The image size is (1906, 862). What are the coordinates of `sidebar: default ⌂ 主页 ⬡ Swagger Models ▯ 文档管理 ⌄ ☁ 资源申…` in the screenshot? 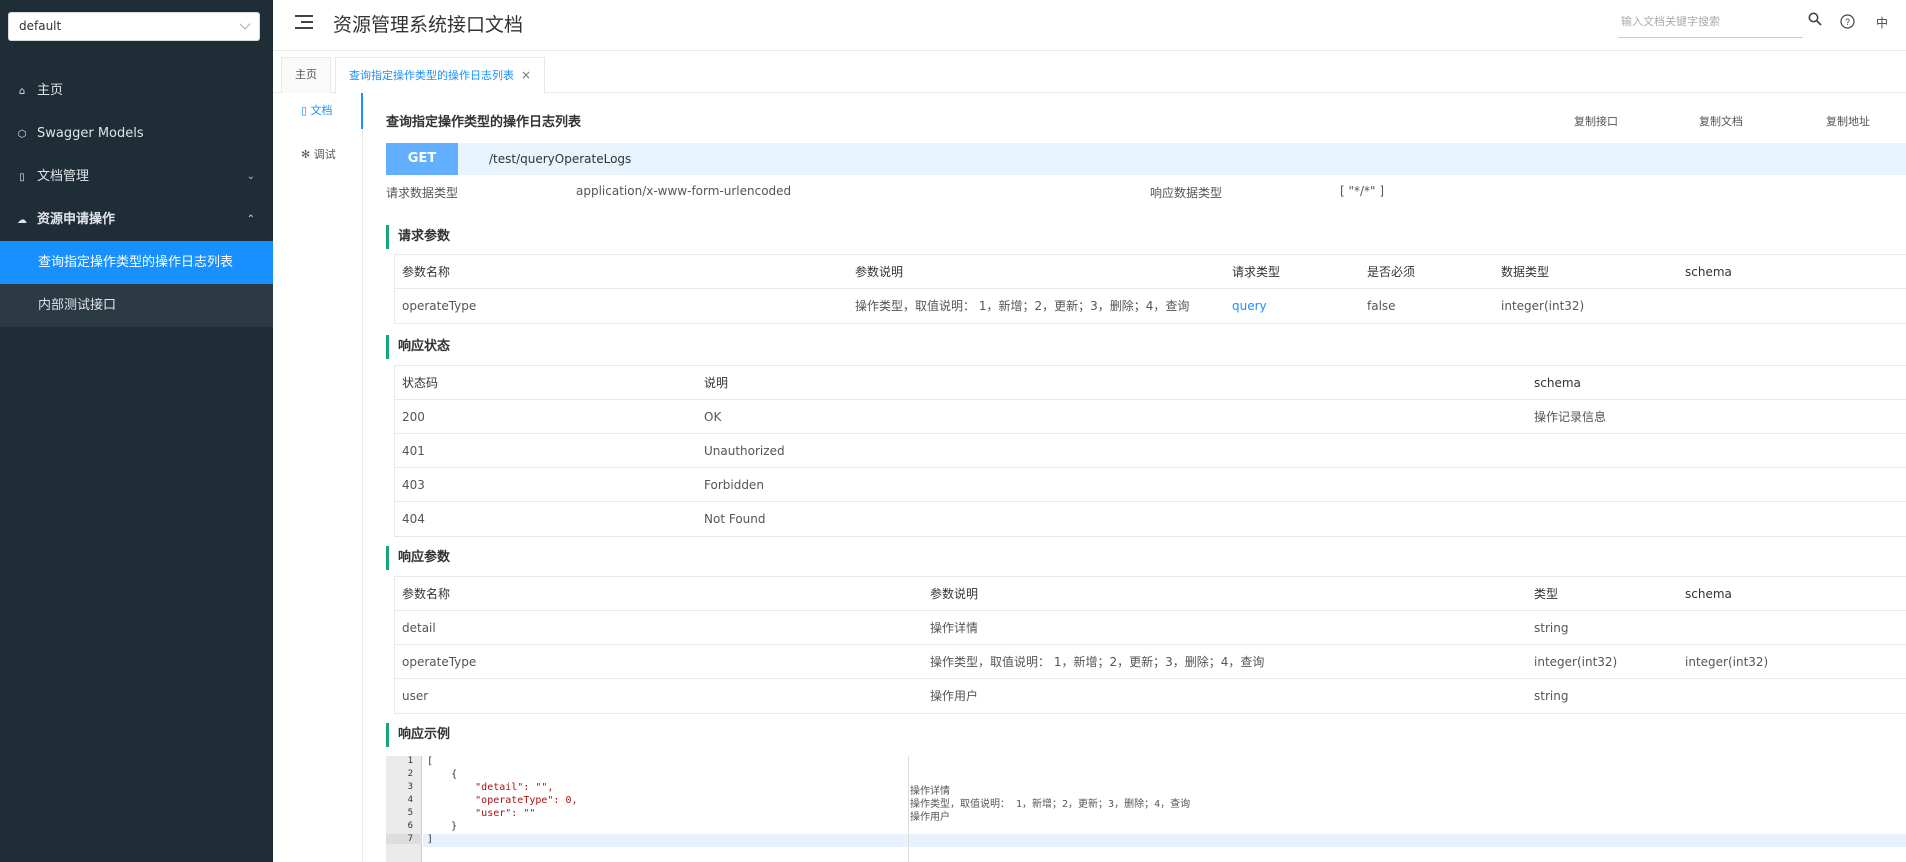 It's located at (136, 431).